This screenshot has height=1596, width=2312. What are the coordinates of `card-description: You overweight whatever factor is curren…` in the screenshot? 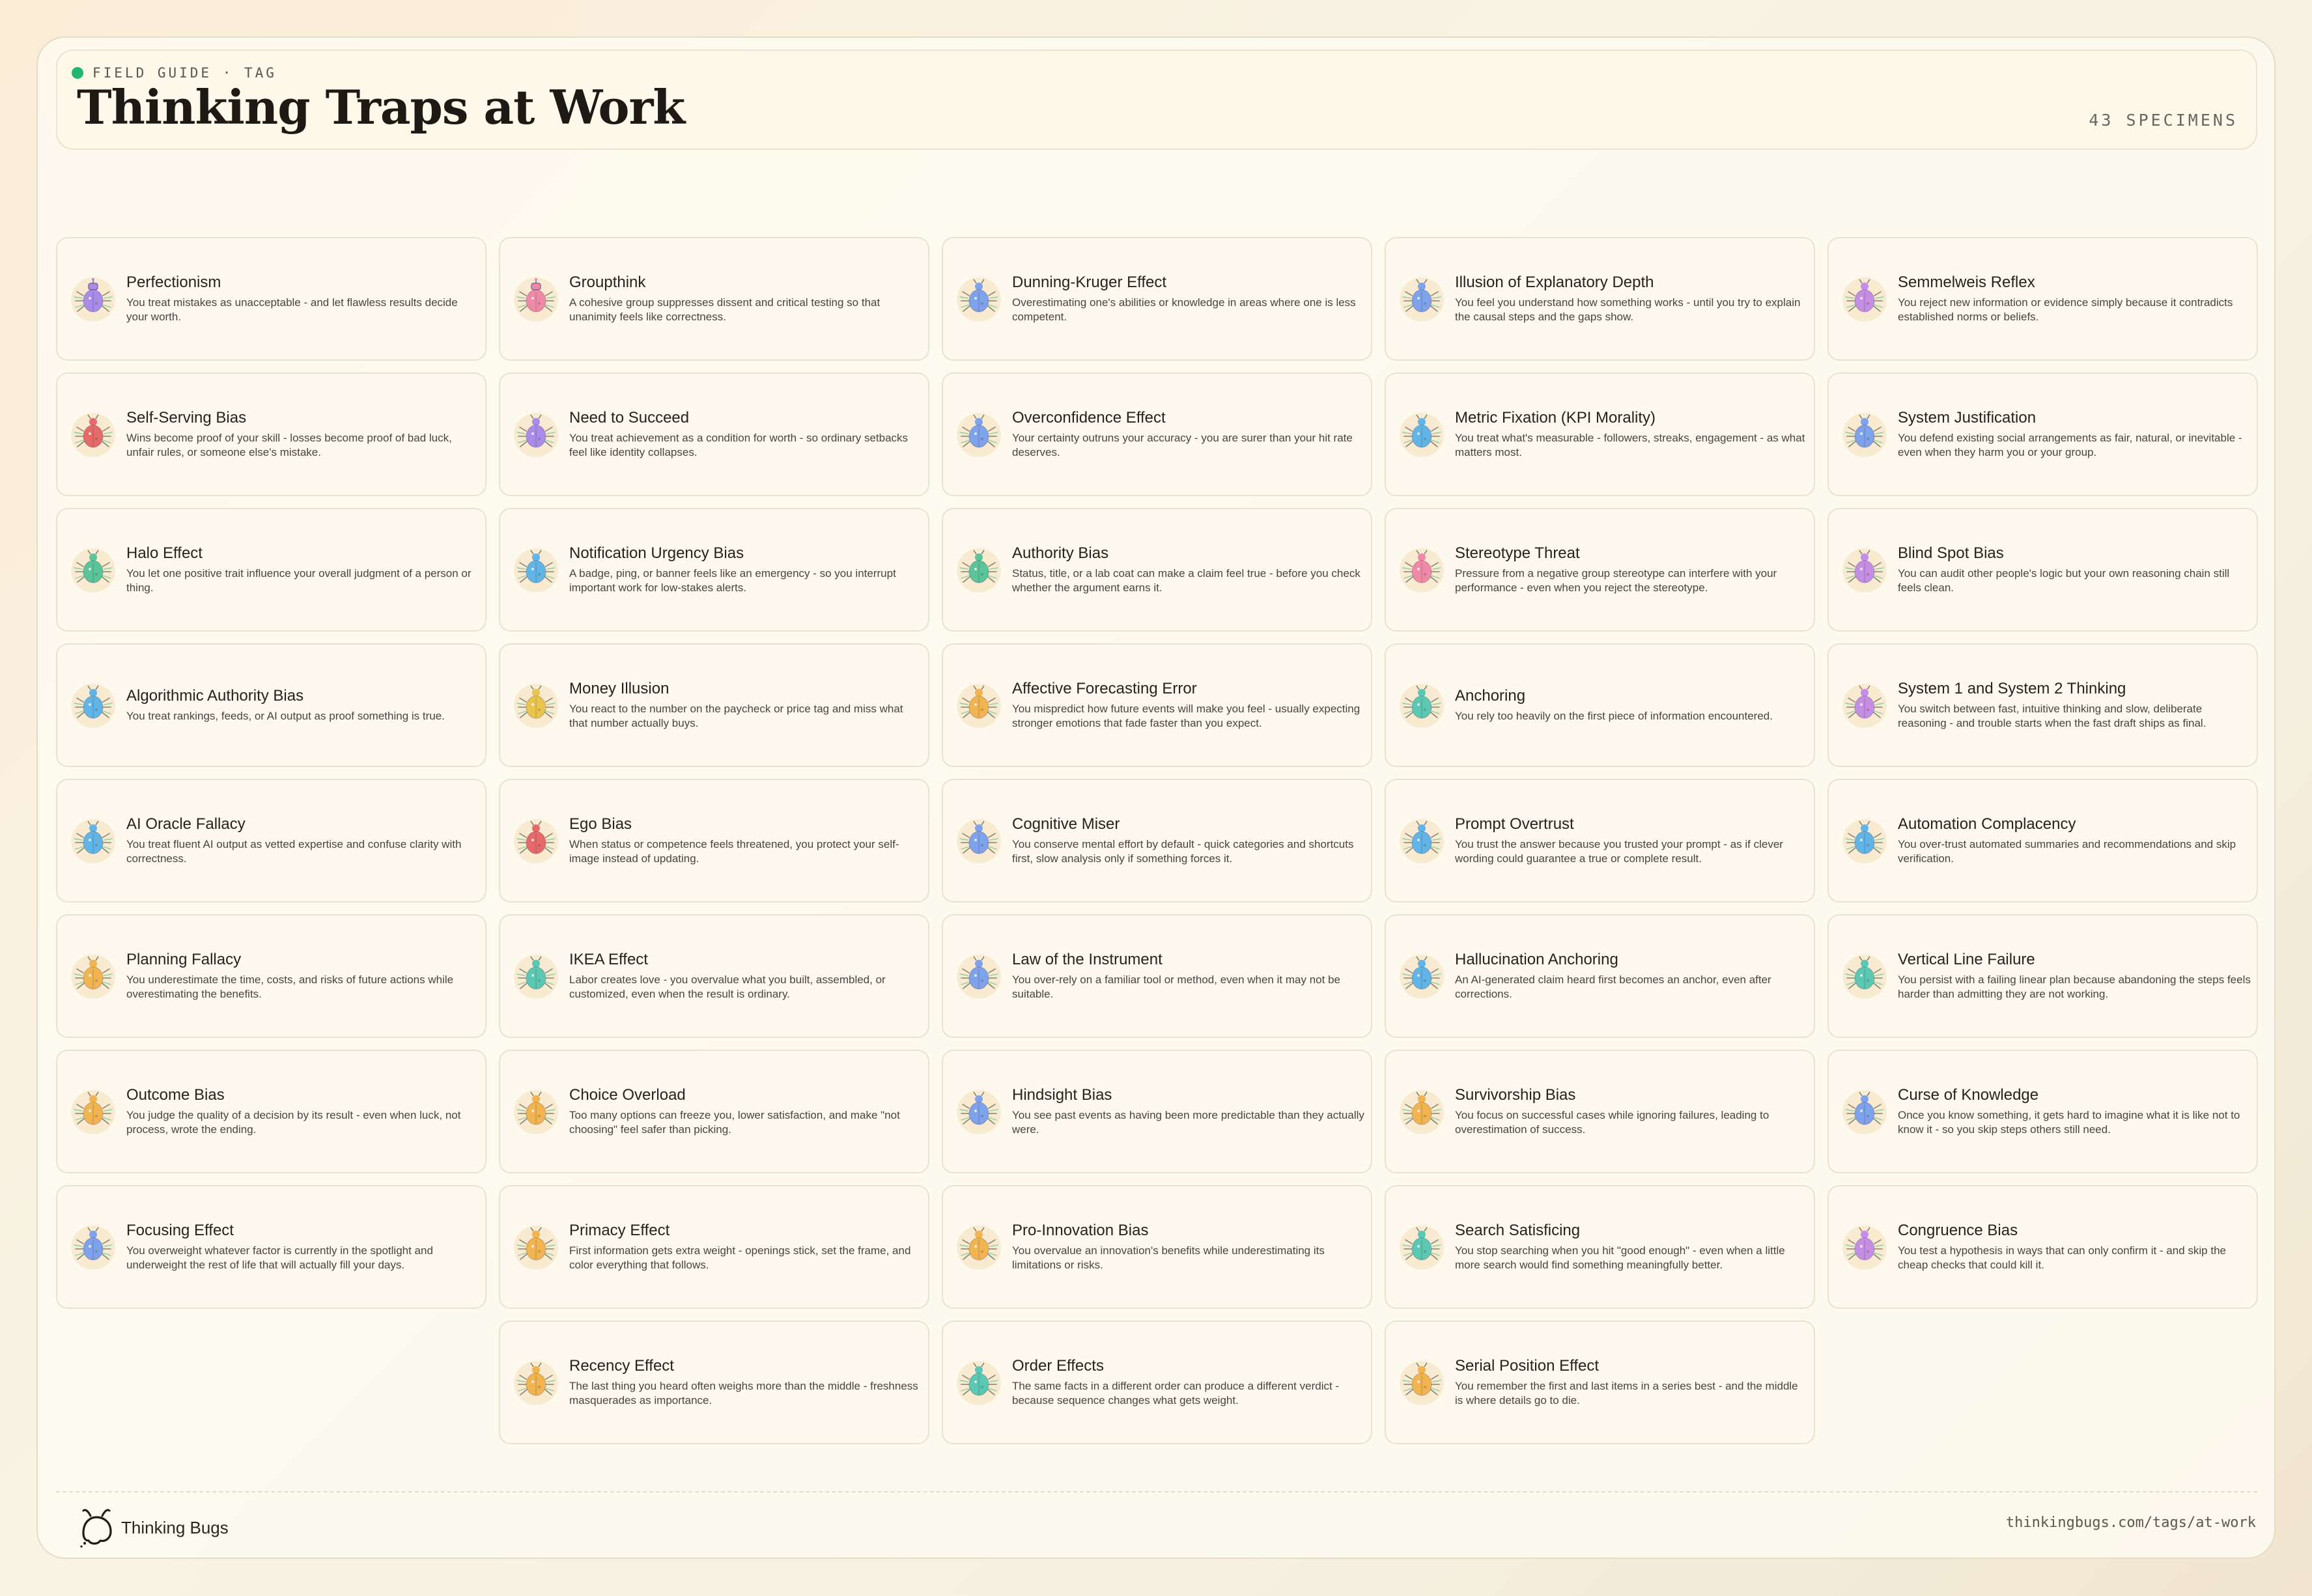 It's located at (279, 1258).